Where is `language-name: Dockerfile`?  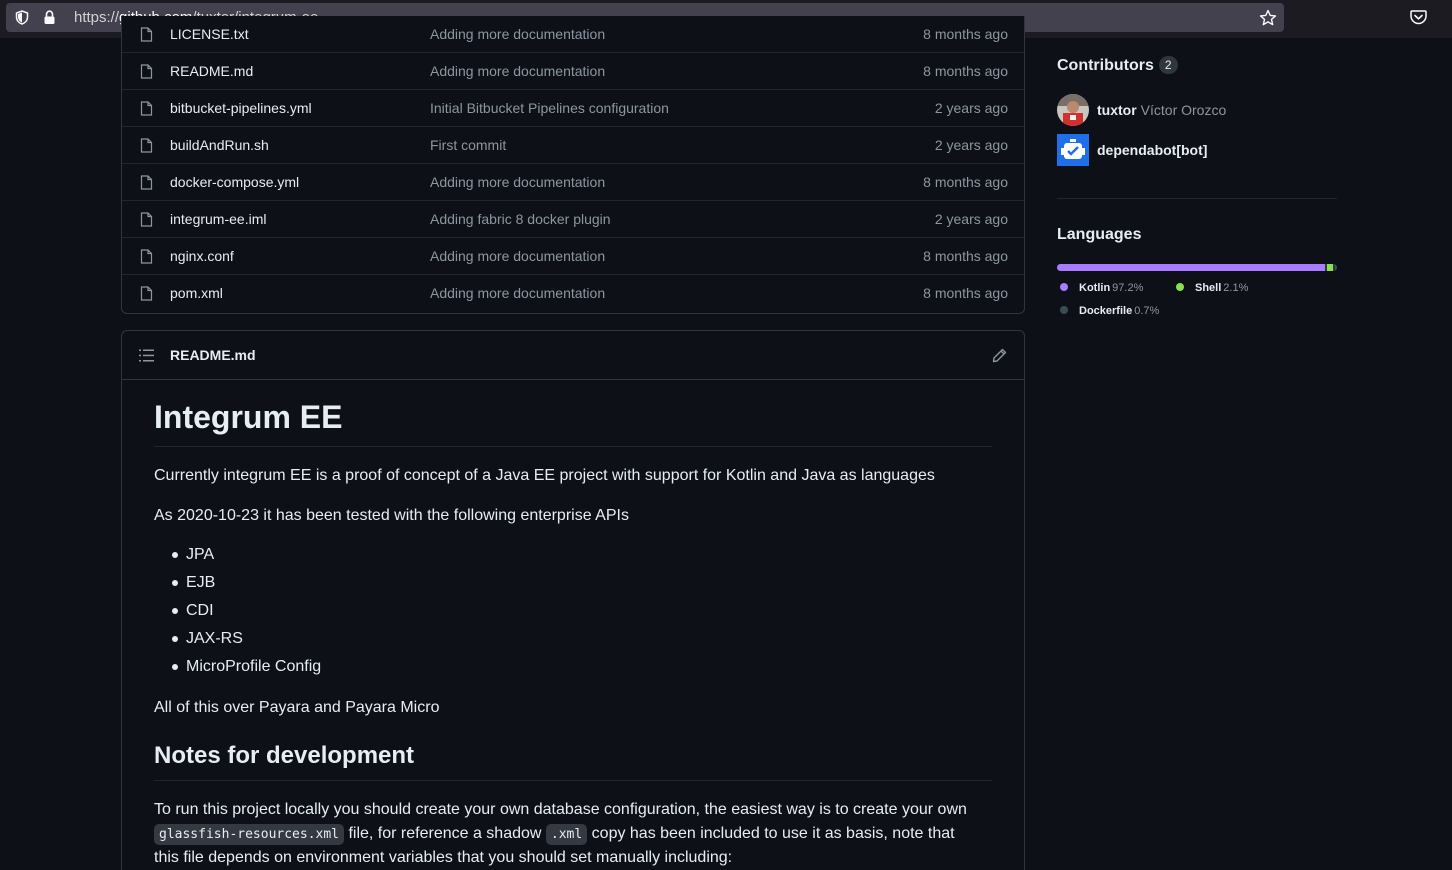
language-name: Dockerfile is located at coordinates (1106, 311).